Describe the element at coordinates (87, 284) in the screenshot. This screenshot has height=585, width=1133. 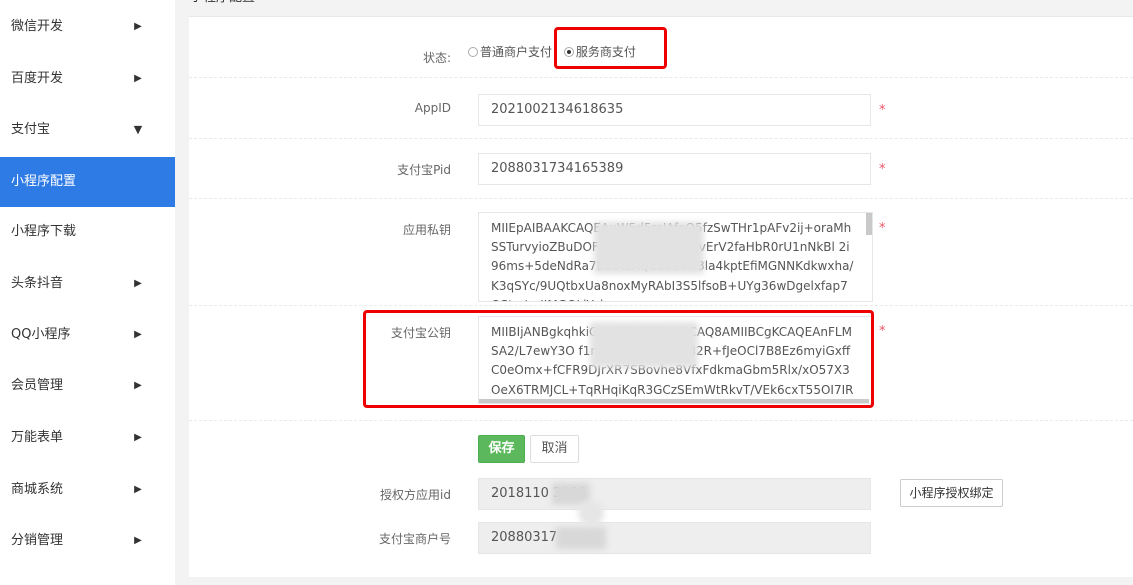
I see `sidebar-item-toutiao-douyin: 头条抖音 ▶` at that location.